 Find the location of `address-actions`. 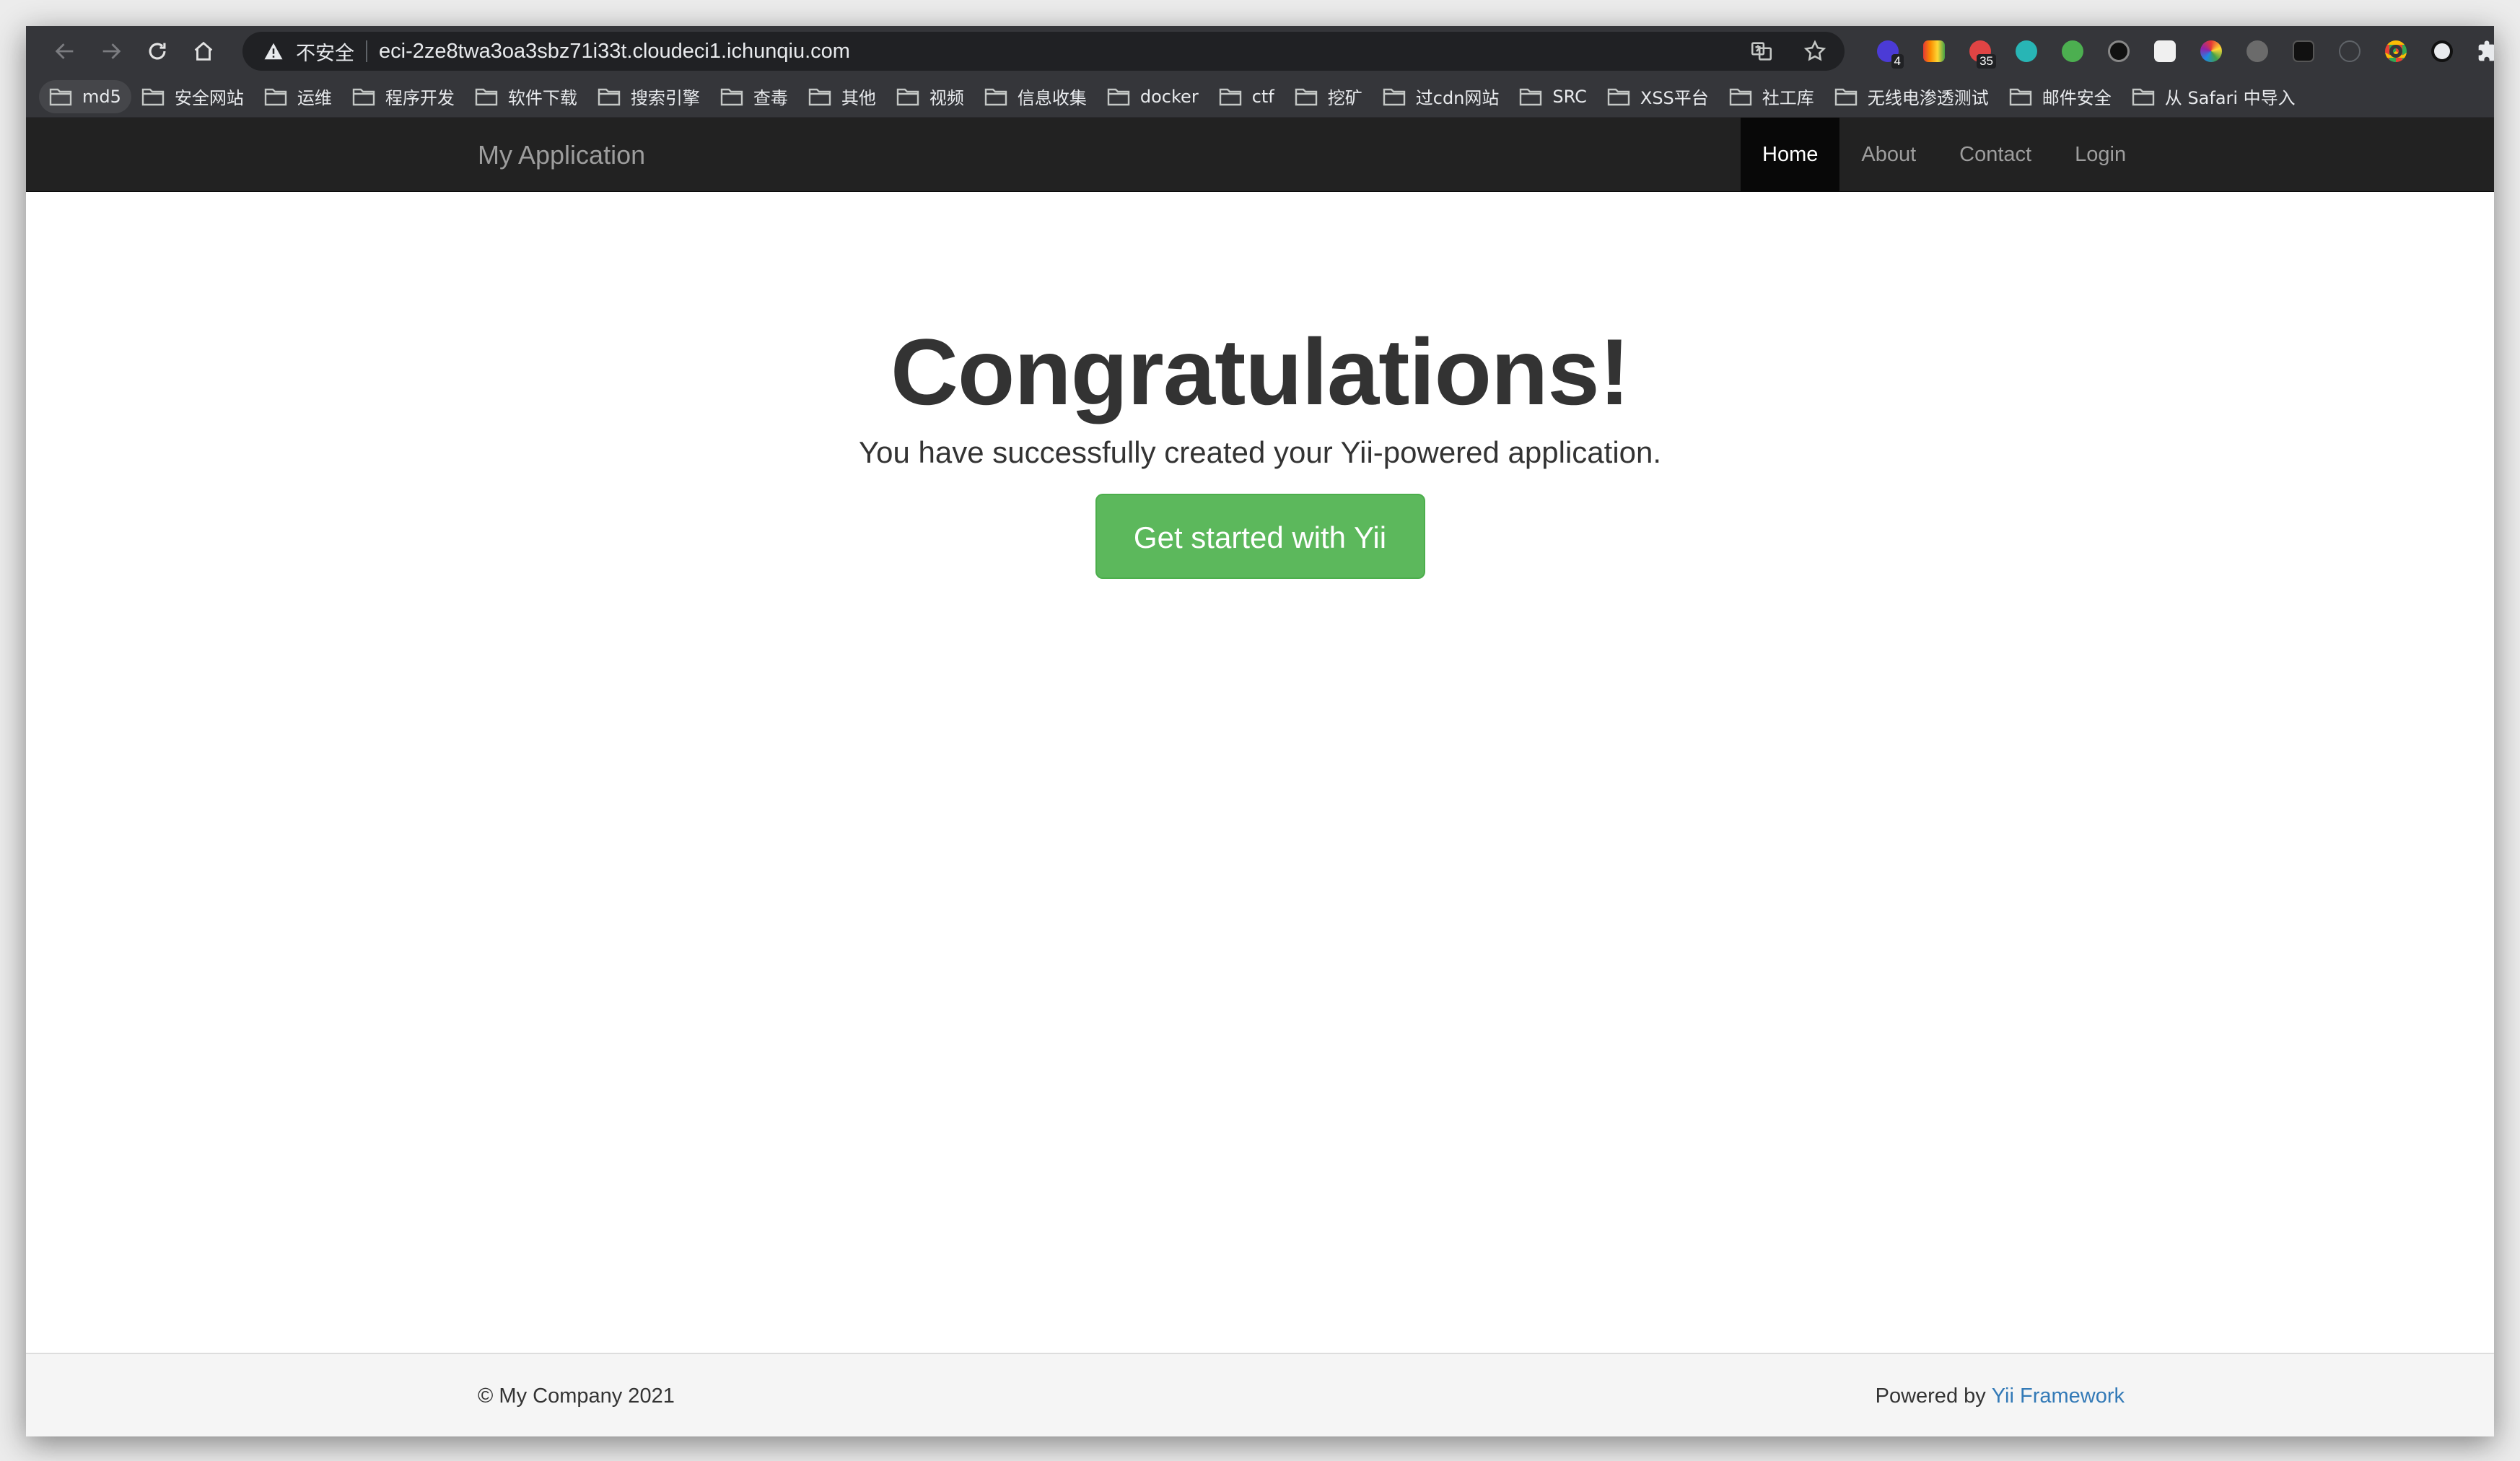

address-actions is located at coordinates (1788, 51).